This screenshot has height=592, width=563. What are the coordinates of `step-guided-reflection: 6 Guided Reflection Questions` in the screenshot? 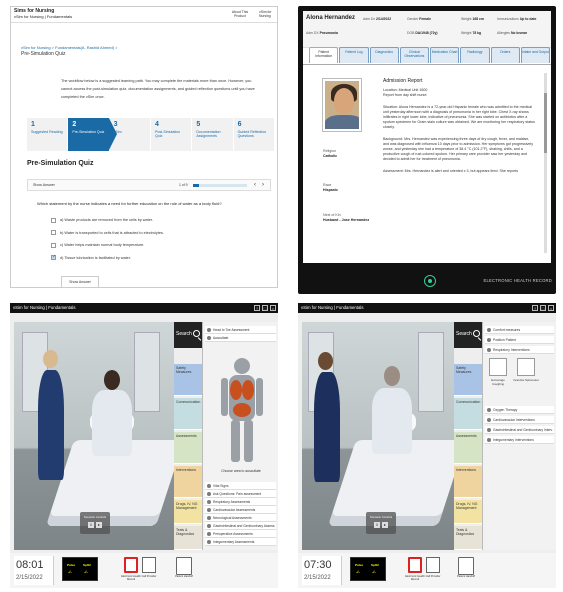 It's located at (254, 134).